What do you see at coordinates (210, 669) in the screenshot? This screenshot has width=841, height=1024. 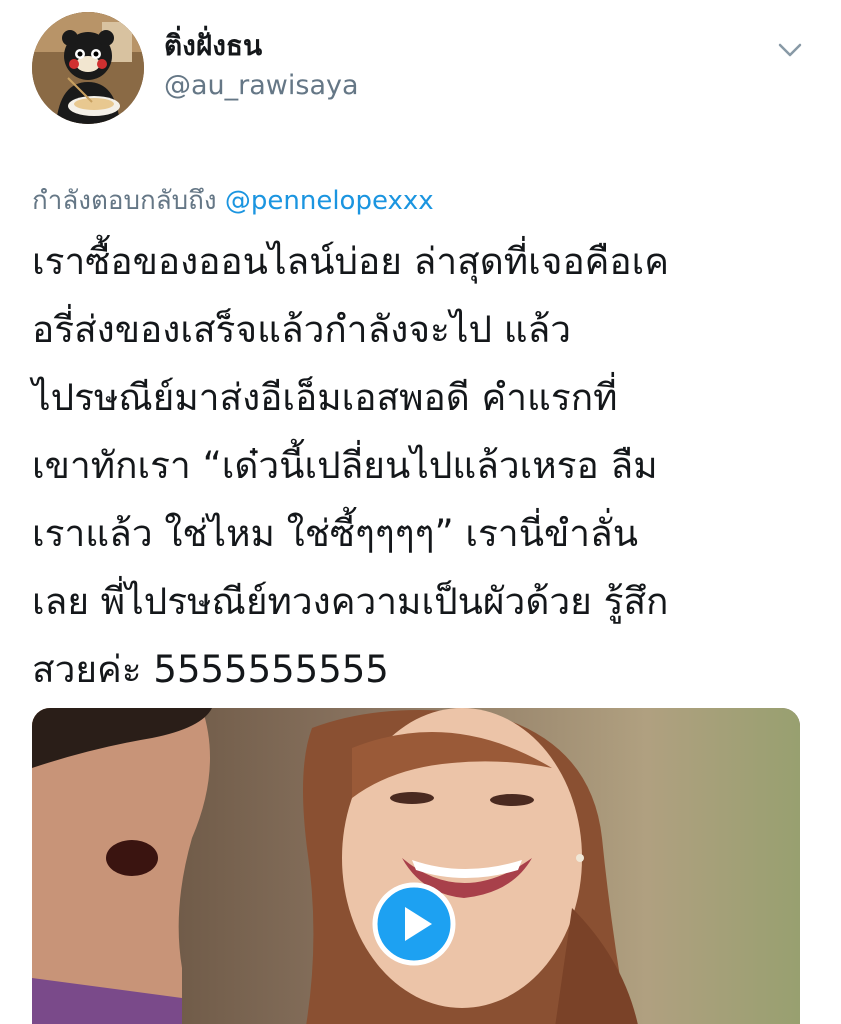 I see `tweet-text-line: สวยค่ะ 5555555555` at bounding box center [210, 669].